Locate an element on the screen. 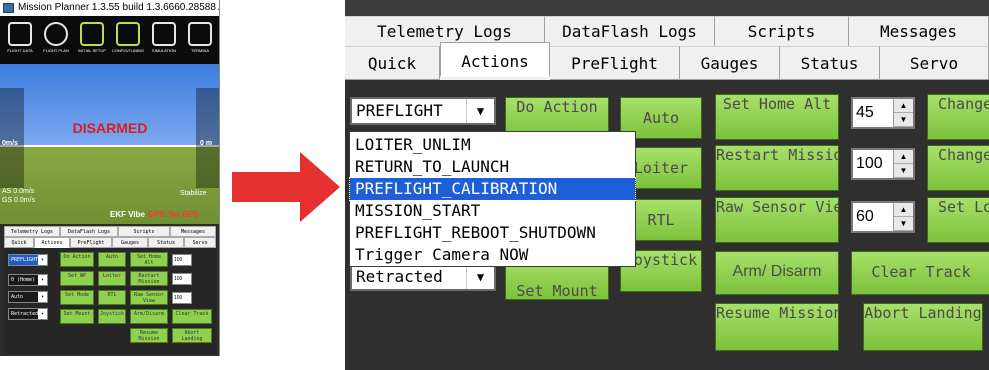 The image size is (989, 370). thumb-tab-gauges: Gauges is located at coordinates (130, 242).